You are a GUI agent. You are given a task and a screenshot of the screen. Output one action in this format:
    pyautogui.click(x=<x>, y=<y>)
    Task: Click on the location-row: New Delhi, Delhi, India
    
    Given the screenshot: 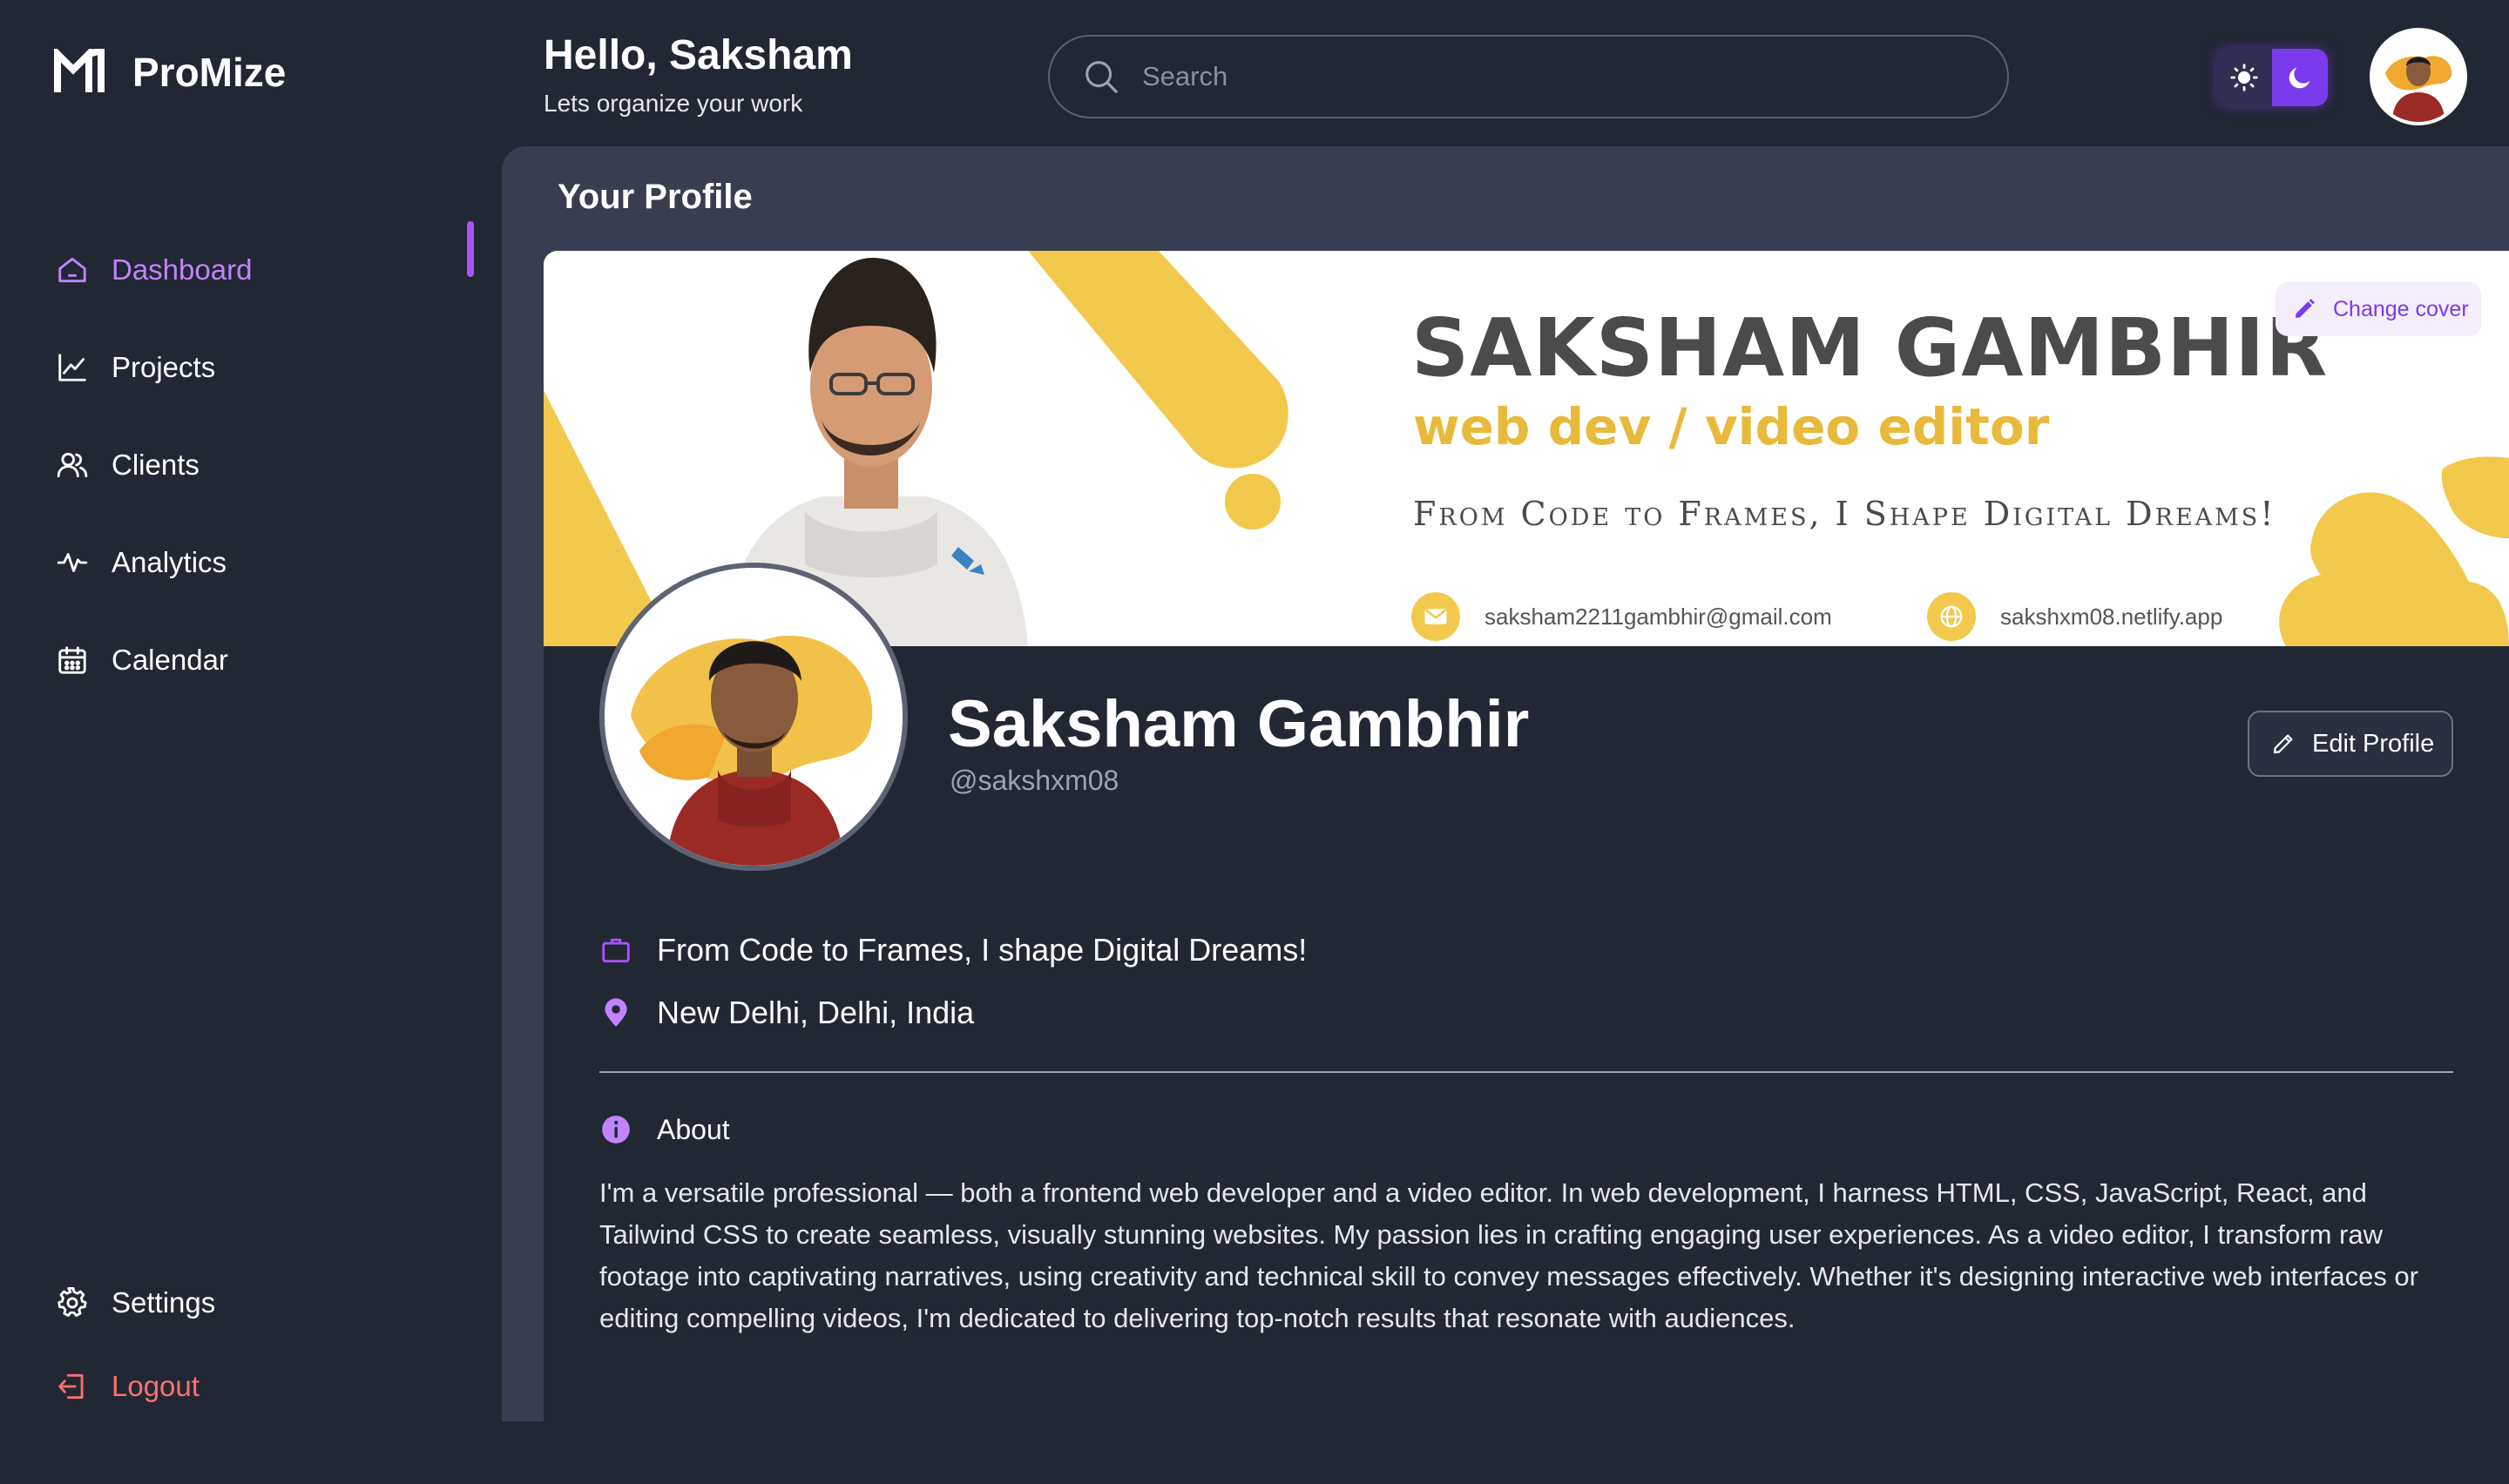 What is the action you would take?
    pyautogui.click(x=786, y=1013)
    